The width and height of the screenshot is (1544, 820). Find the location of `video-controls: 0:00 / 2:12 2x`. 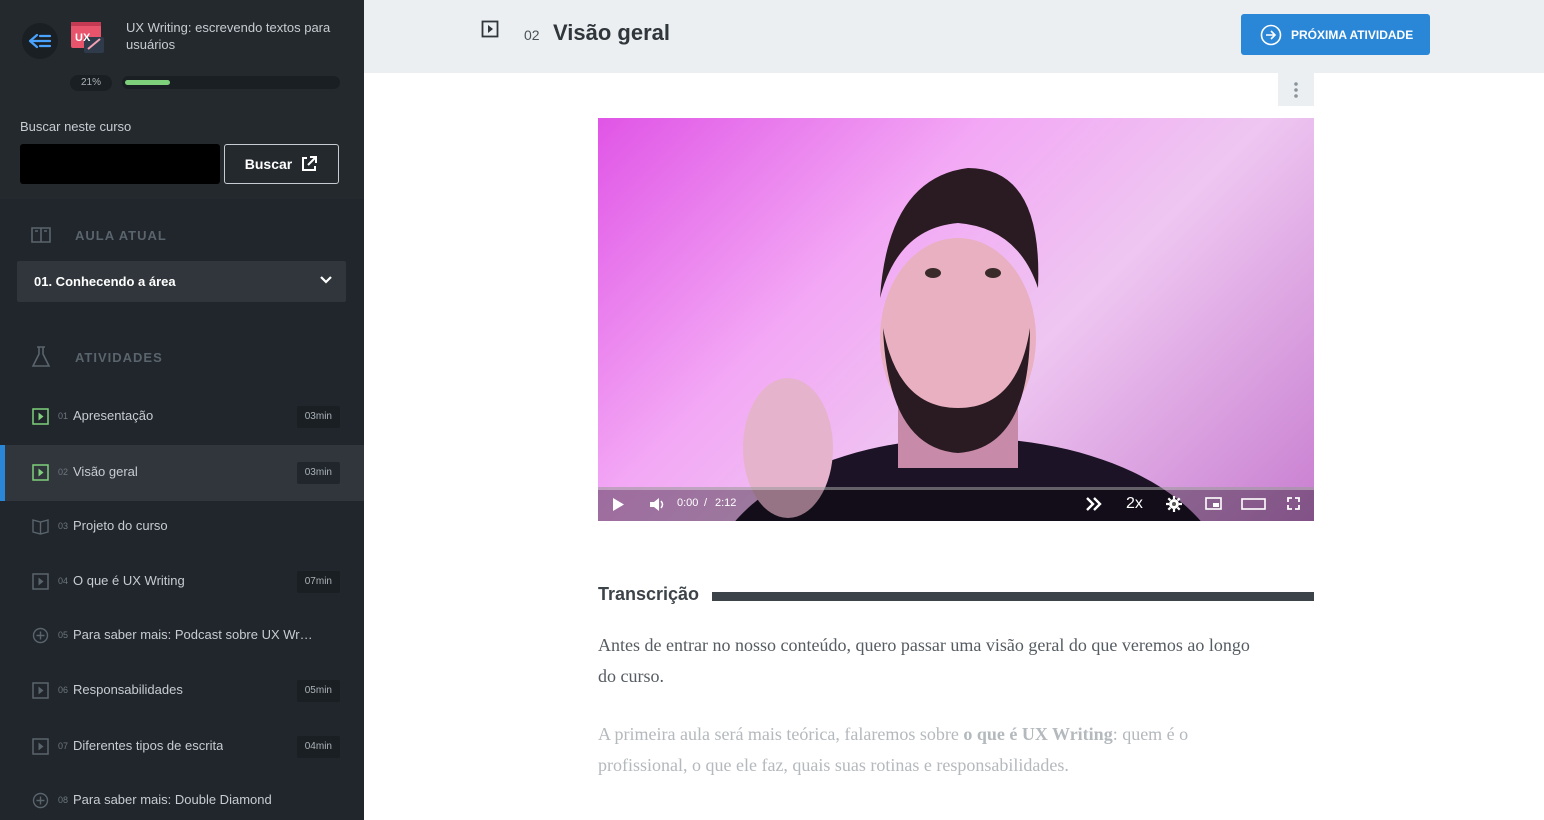

video-controls: 0:00 / 2:12 2x is located at coordinates (956, 504).